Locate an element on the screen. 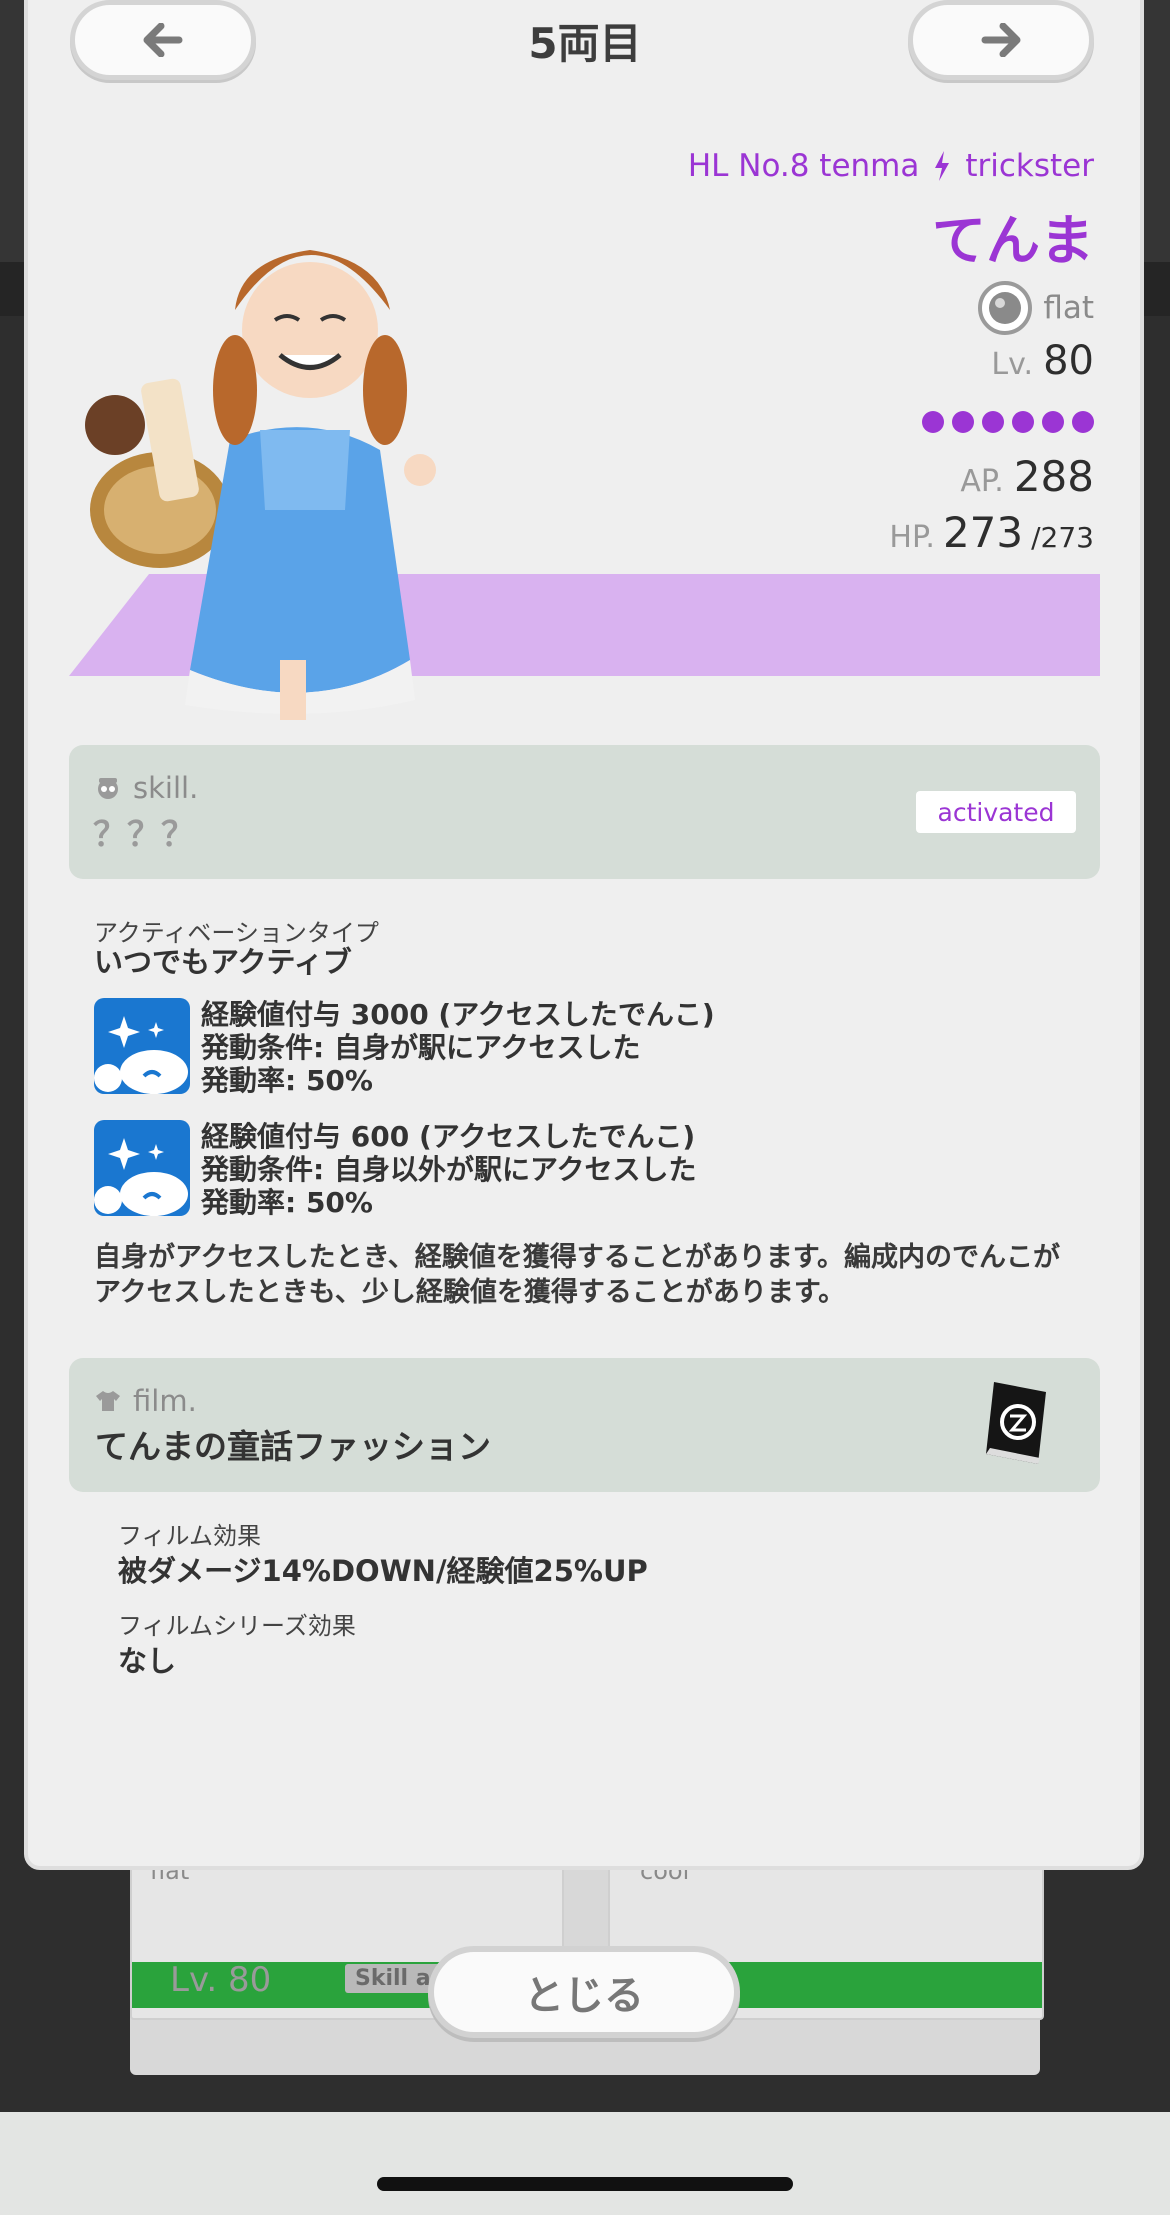 This screenshot has width=1170, height=2215. prev-button is located at coordinates (163, 40).